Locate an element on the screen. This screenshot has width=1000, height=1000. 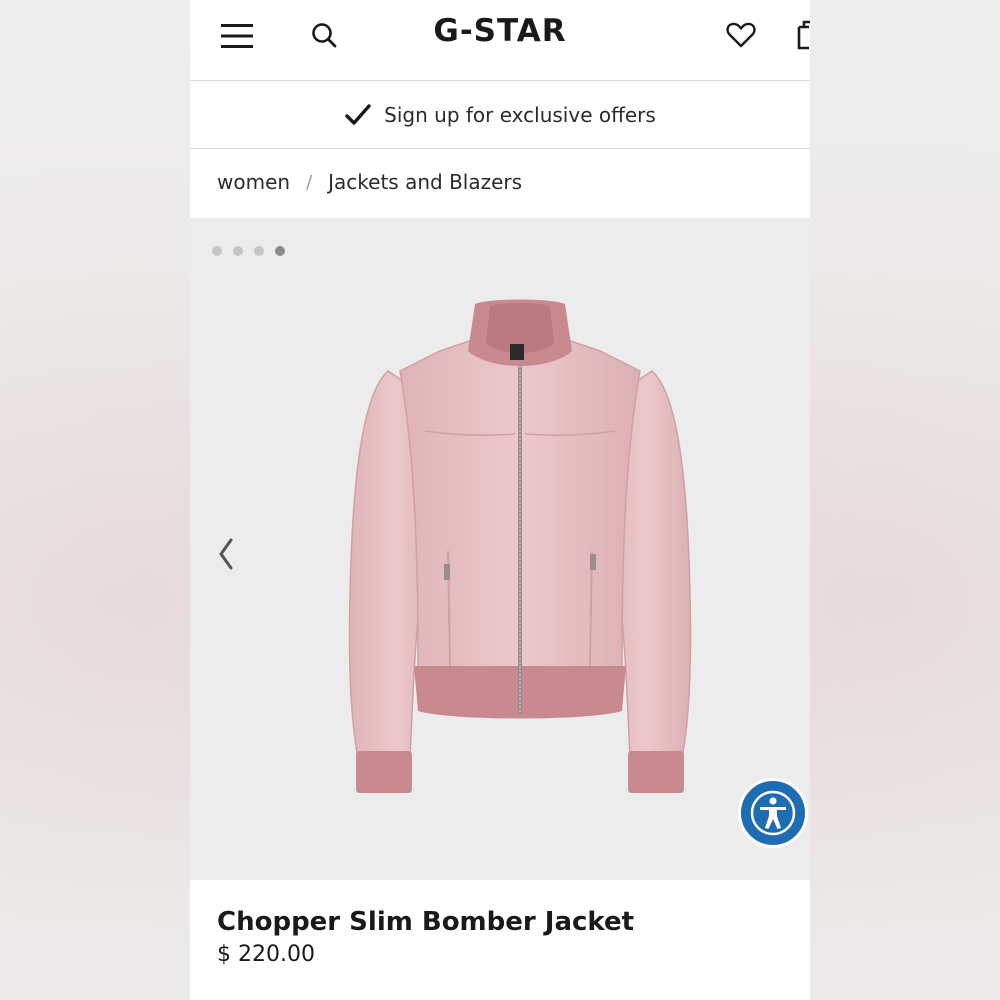
carousel-dot-active is located at coordinates (280, 251).